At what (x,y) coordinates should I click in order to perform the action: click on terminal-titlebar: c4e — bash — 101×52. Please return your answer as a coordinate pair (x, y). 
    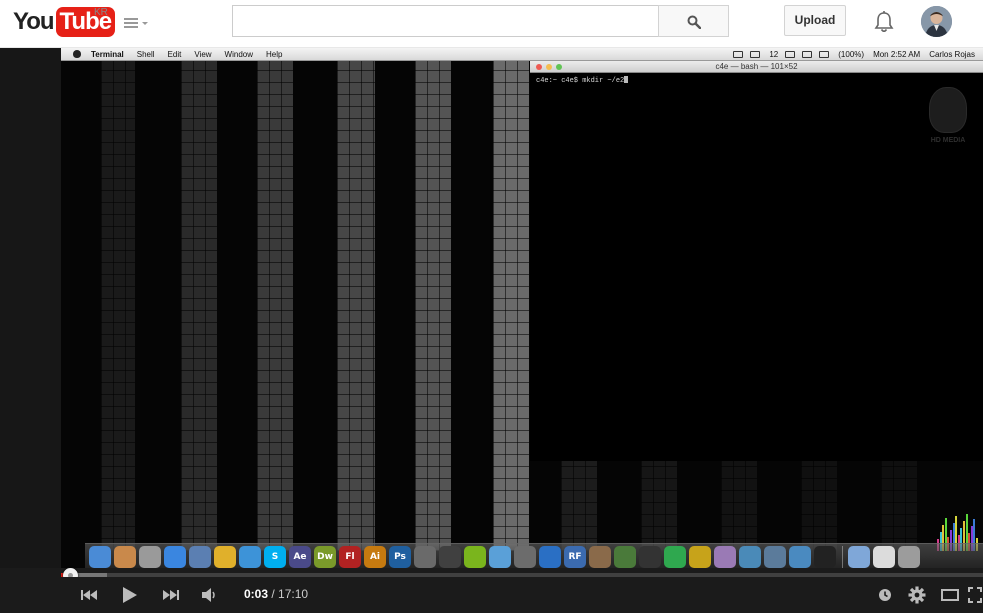
    Looking at the image, I should click on (756, 67).